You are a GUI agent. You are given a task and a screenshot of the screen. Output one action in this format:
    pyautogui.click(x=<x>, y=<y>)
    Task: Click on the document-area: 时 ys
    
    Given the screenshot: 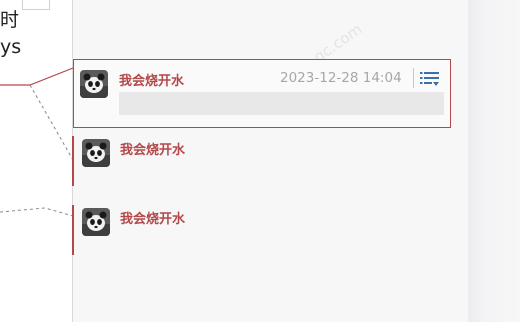 What is the action you would take?
    pyautogui.click(x=36, y=161)
    